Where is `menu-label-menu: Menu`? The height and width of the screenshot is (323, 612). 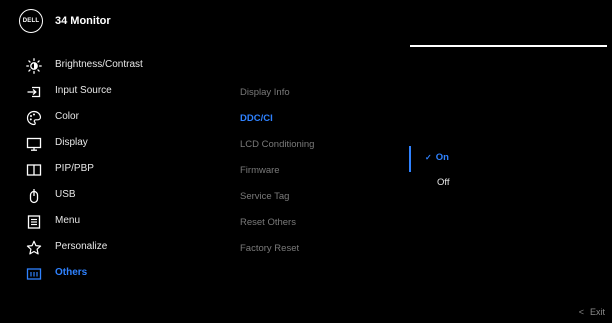
menu-label-menu: Menu is located at coordinates (68, 220).